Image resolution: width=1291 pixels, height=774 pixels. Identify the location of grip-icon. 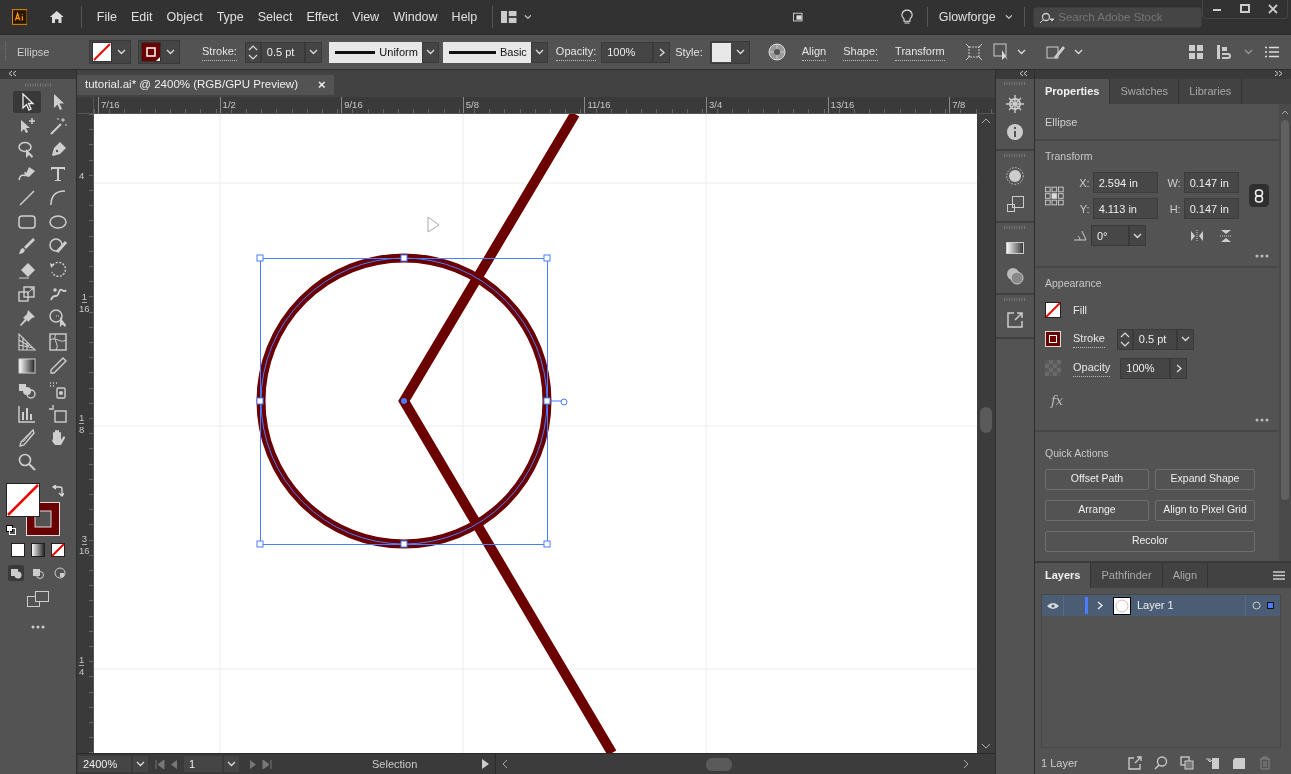
(5, 52).